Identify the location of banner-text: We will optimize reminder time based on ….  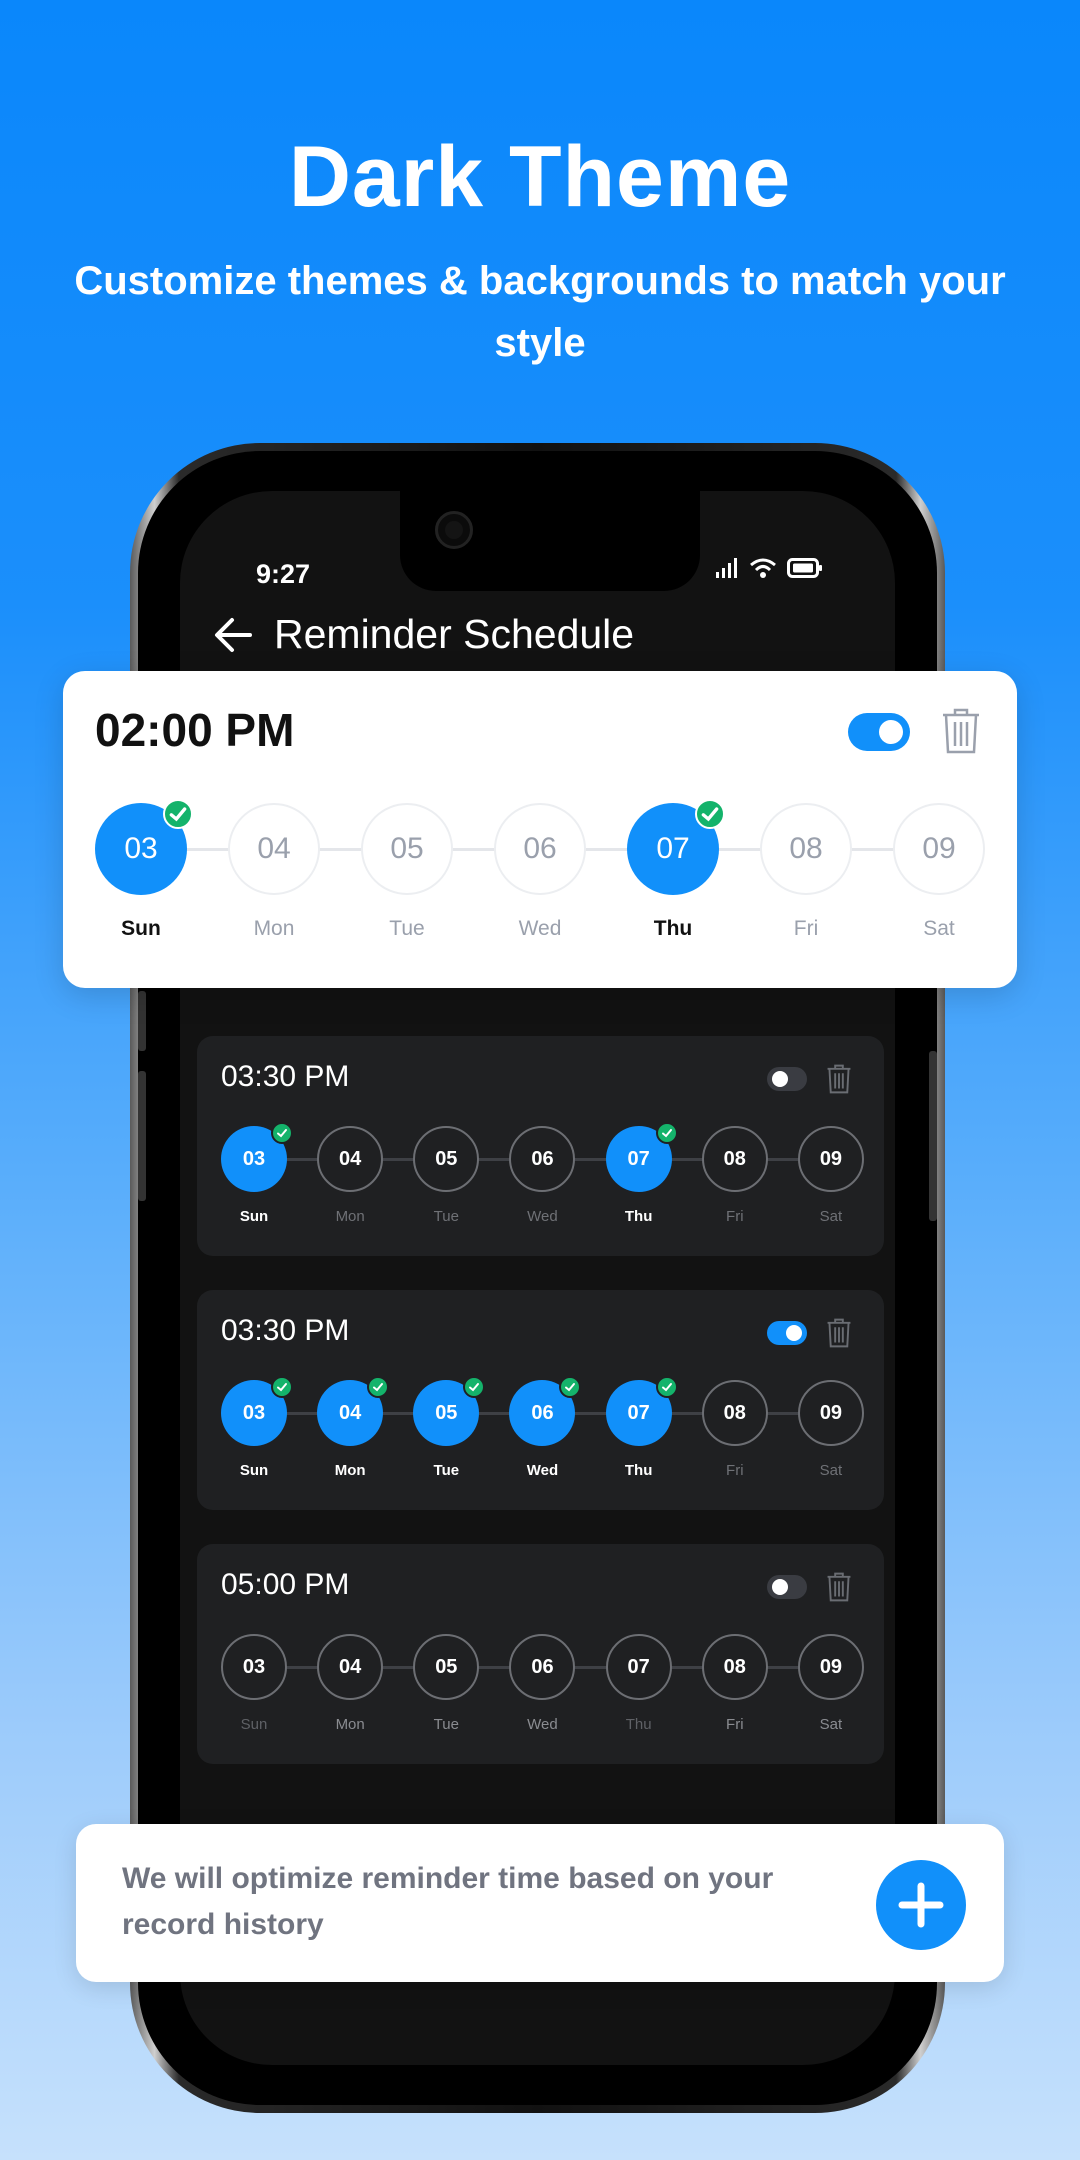
(448, 1901).